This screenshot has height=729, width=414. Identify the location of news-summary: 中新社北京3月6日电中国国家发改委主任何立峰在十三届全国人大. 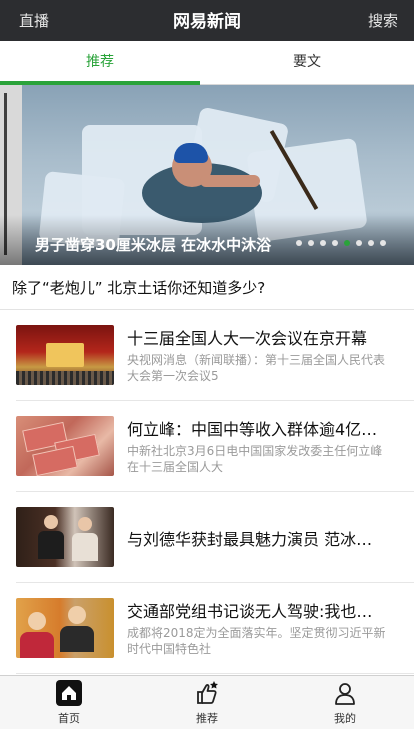
(255, 459).